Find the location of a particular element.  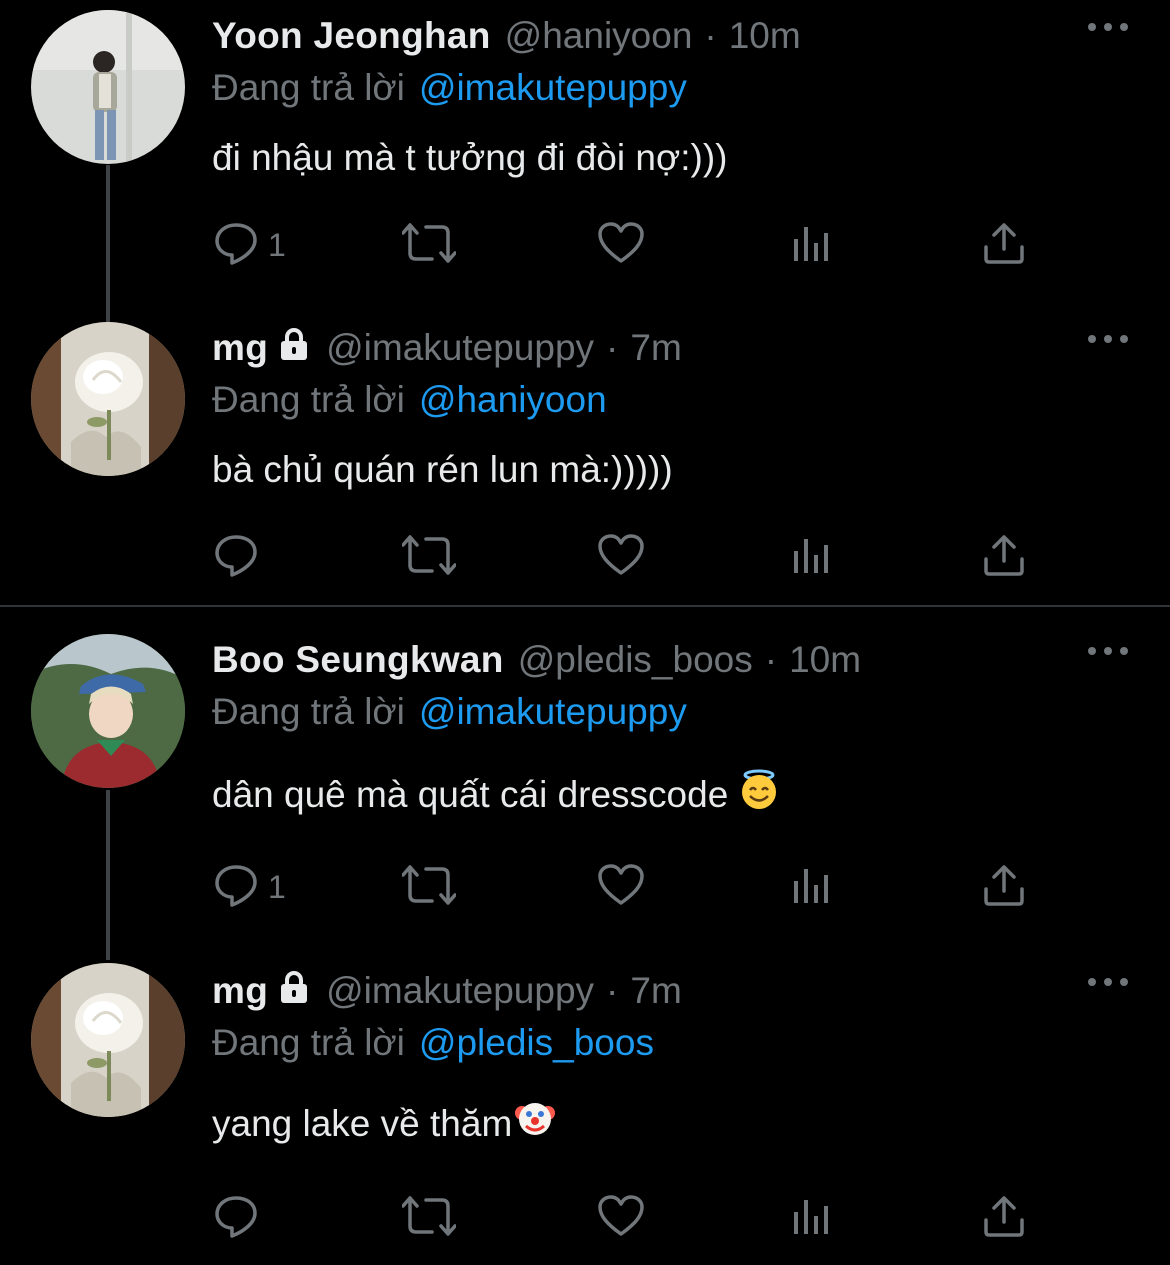

display-name: Boo Seungkwan is located at coordinates (358, 660).